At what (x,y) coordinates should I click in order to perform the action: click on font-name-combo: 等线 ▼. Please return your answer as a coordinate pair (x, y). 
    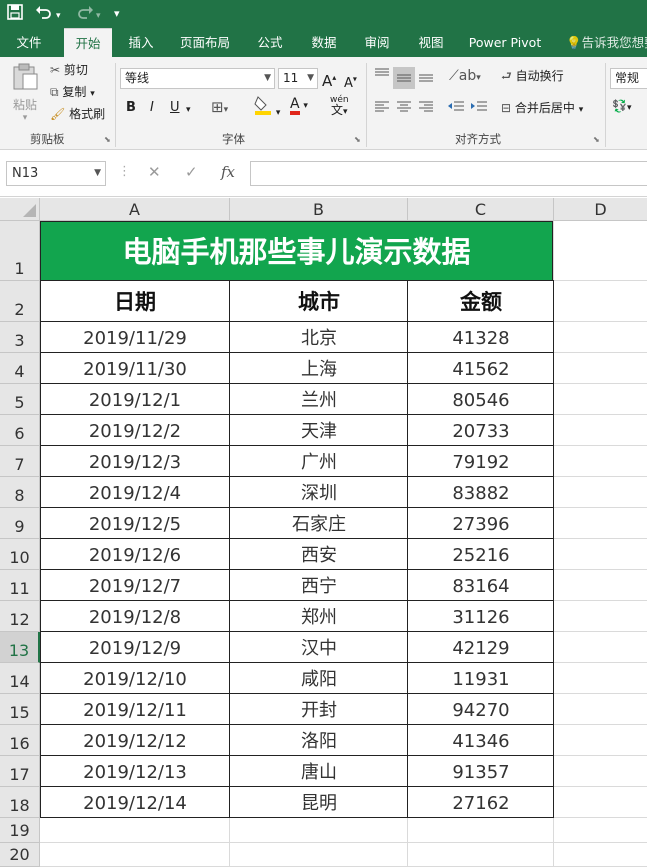
    Looking at the image, I should click on (197, 78).